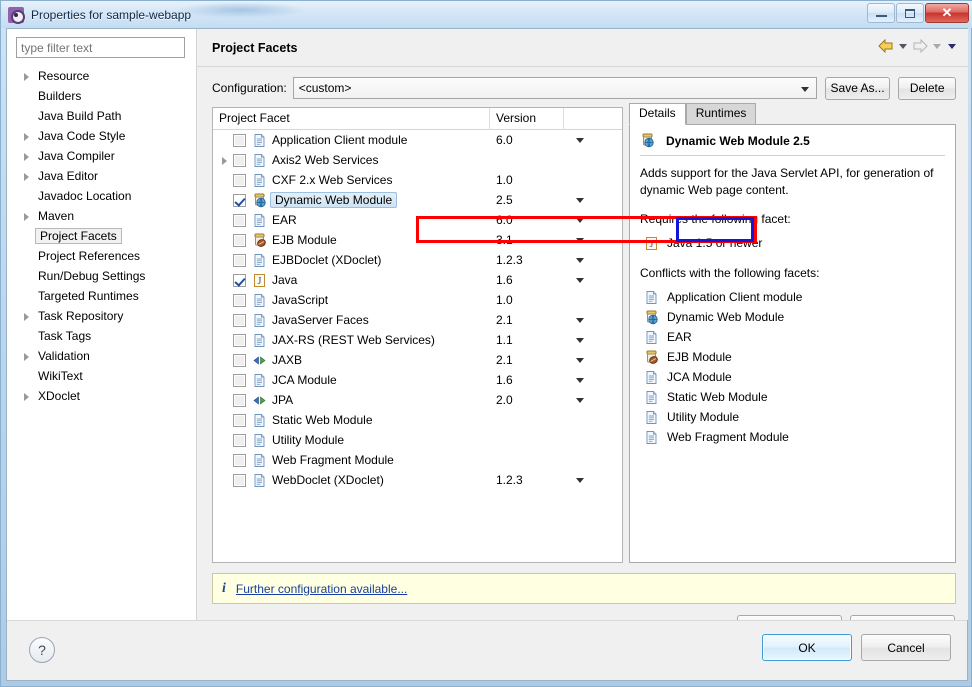  I want to click on sidebar-item-javadoc-location: Javadoc Location, so click(102, 196).